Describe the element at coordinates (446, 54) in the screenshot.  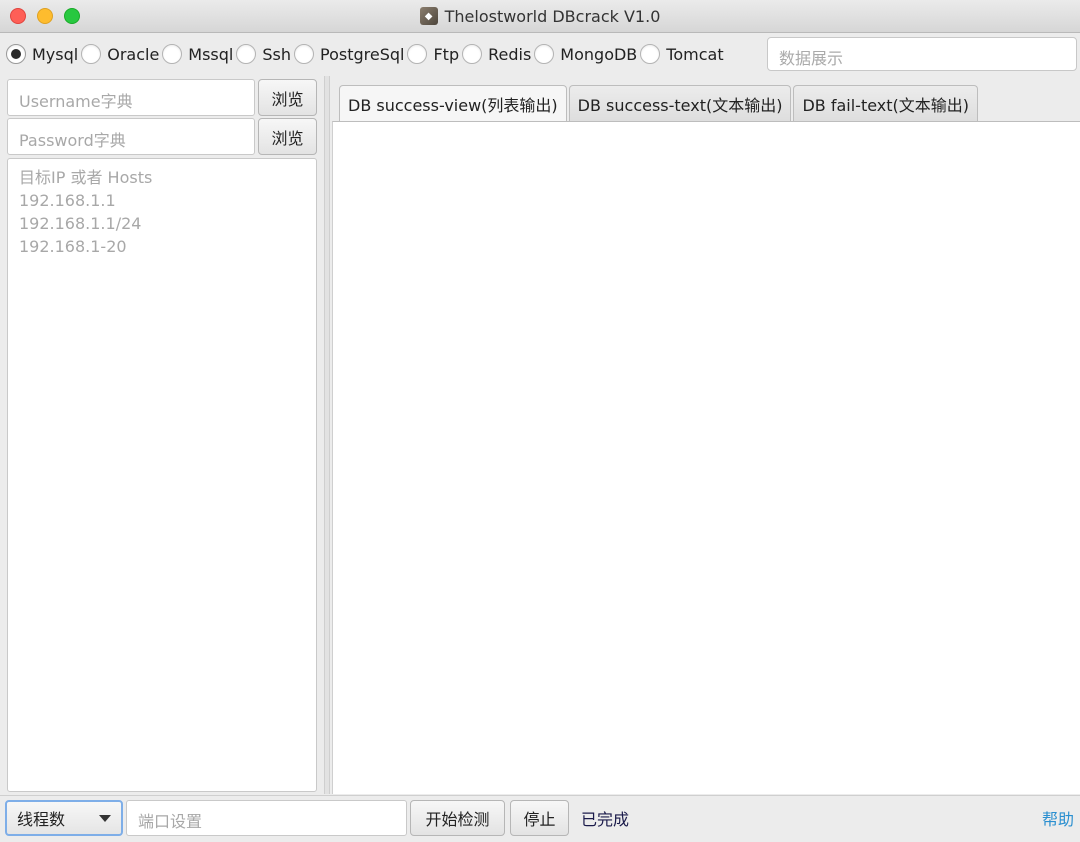
I see `radio-label: Ftp` at that location.